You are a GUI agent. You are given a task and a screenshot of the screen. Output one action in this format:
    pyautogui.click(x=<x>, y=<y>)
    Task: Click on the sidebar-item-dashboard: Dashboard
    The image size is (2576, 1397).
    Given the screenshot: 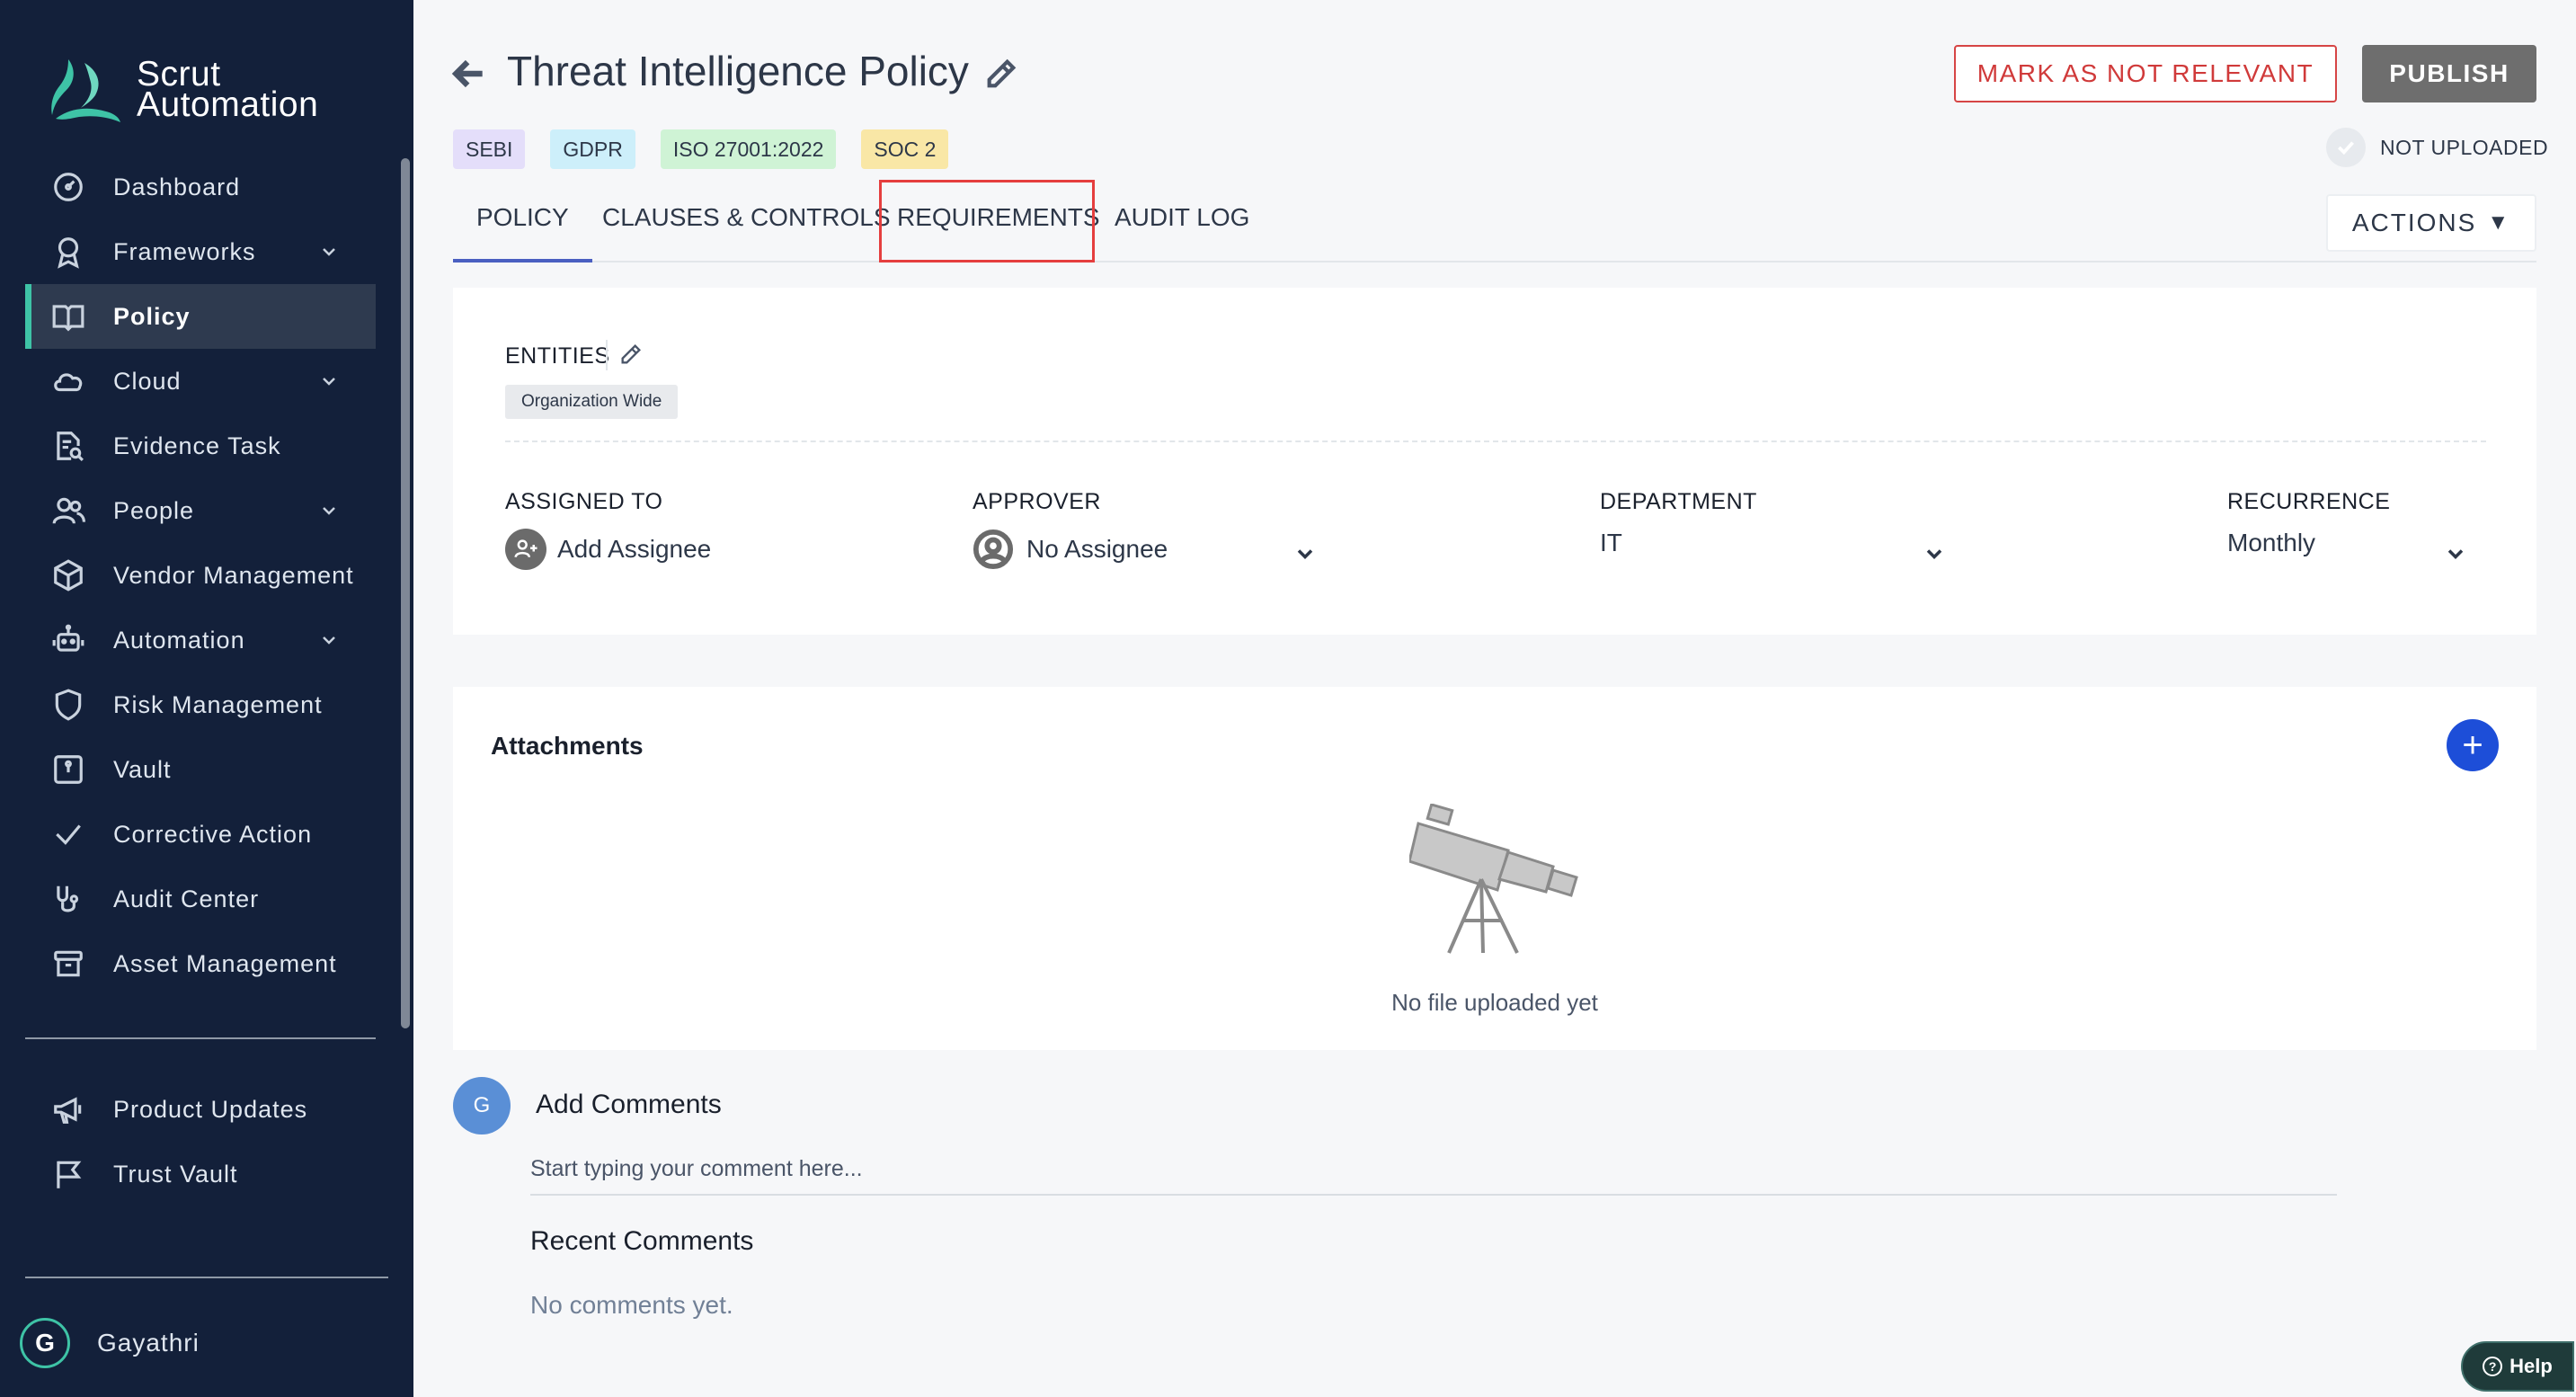 What is the action you would take?
    pyautogui.click(x=200, y=187)
    